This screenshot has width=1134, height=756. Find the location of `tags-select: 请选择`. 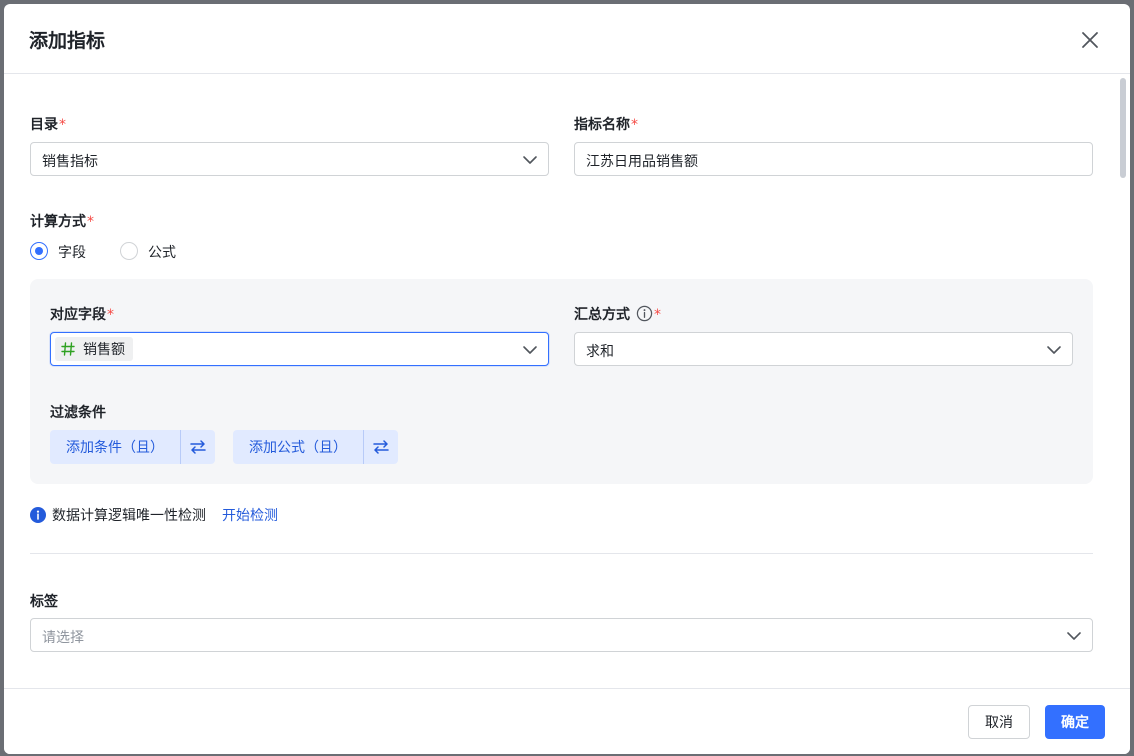

tags-select: 请选择 is located at coordinates (561, 635).